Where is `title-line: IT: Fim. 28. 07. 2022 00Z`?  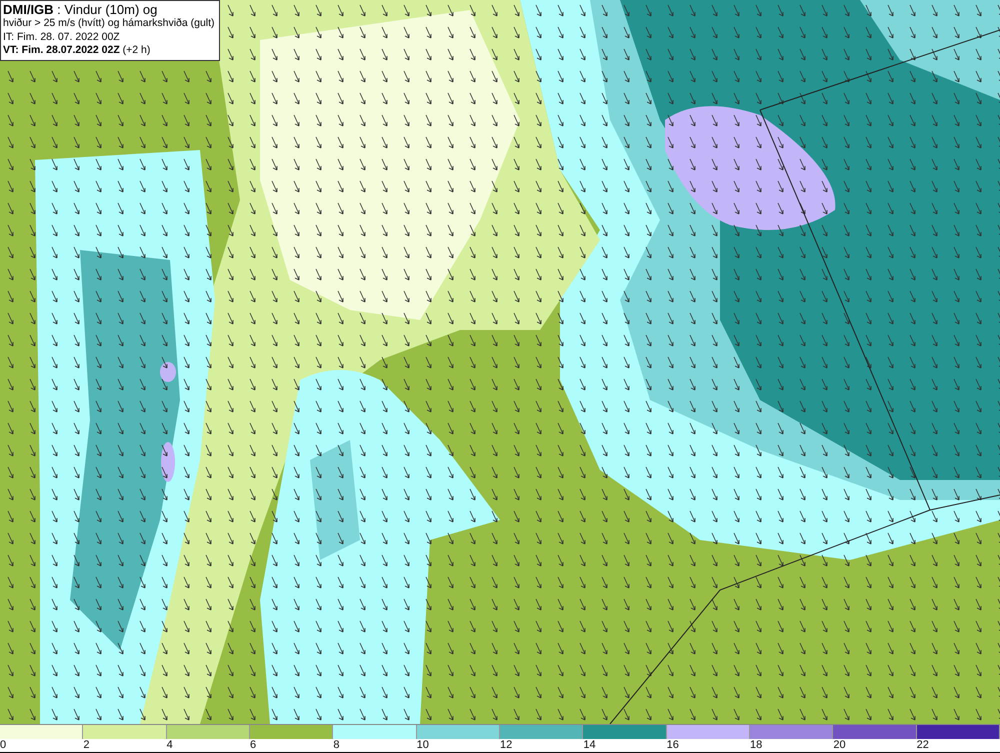
title-line: IT: Fim. 28. 07. 2022 00Z is located at coordinates (62, 37).